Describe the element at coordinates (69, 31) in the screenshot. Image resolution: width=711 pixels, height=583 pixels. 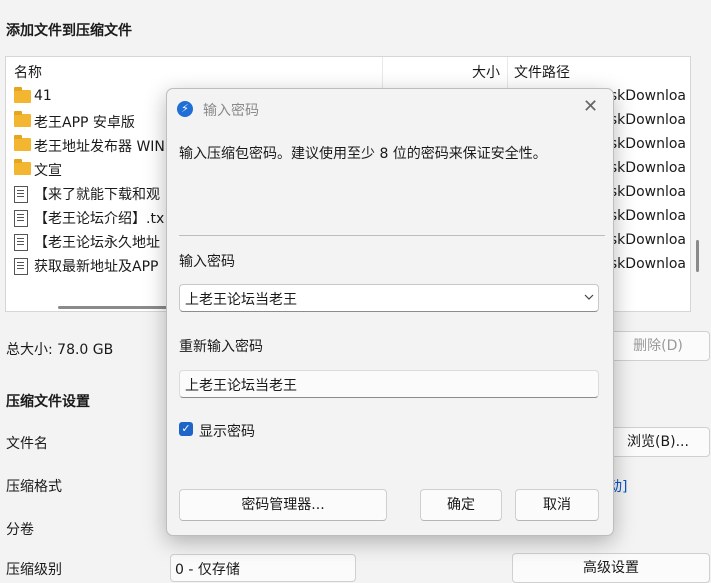
I see `window-title: 添加文件到压缩文件` at that location.